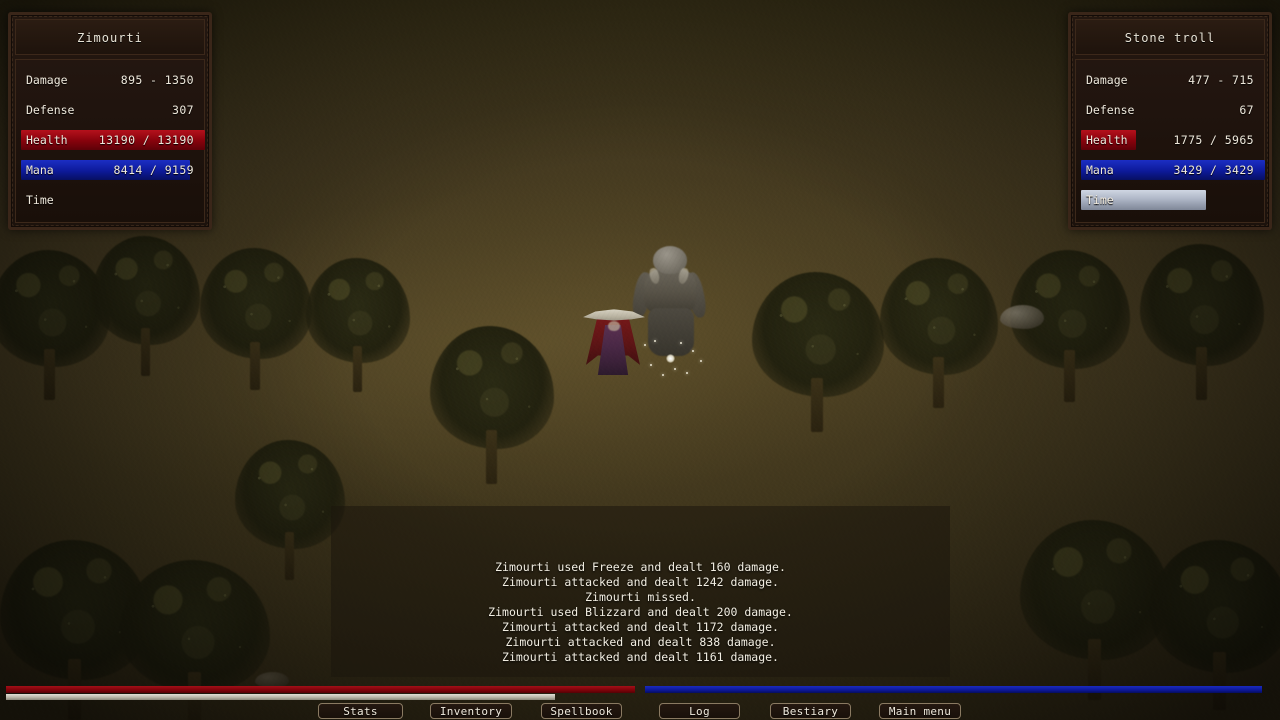  I want to click on stat-value: 8414 / 9159, so click(153, 170).